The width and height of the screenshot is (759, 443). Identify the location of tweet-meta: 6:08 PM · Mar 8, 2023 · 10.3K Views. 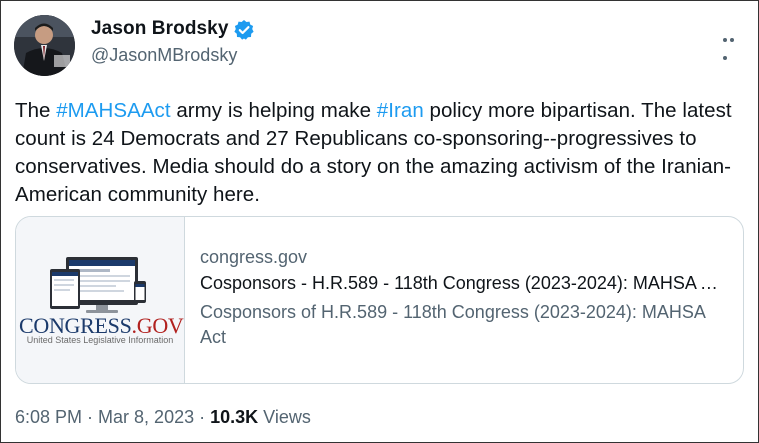
(163, 417).